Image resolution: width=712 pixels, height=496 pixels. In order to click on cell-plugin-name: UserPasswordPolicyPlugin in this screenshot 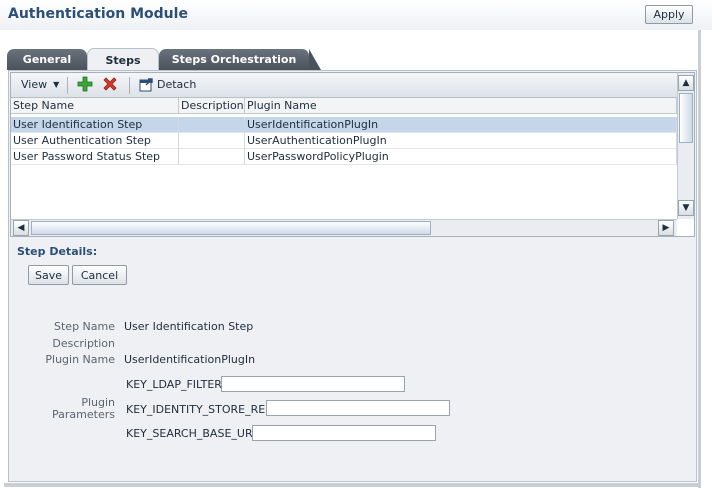, I will do `click(461, 157)`.